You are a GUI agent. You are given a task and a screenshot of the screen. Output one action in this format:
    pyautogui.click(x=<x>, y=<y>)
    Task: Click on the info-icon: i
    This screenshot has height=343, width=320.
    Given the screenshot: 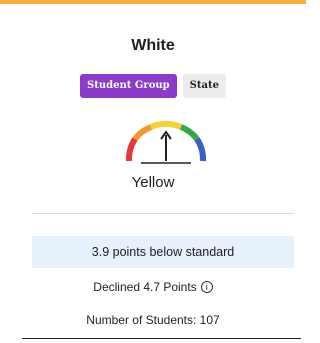 What is the action you would take?
    pyautogui.click(x=206, y=287)
    